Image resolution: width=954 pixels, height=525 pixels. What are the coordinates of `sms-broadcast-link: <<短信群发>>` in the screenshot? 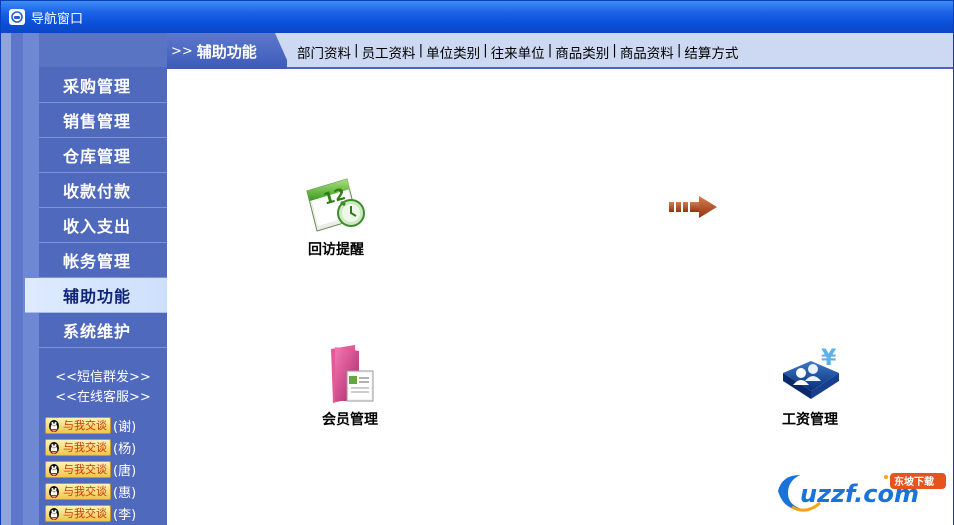 It's located at (103, 378).